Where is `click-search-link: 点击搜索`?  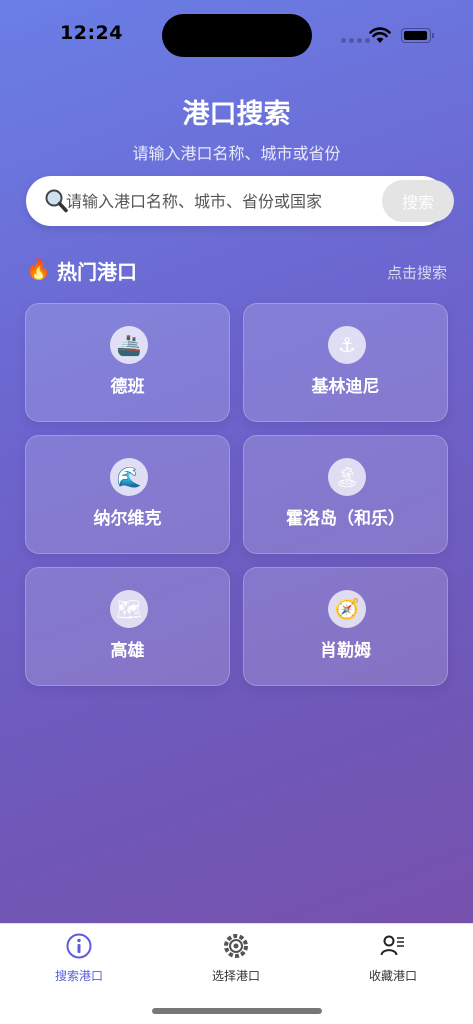 click-search-link: 点击搜索 is located at coordinates (417, 272).